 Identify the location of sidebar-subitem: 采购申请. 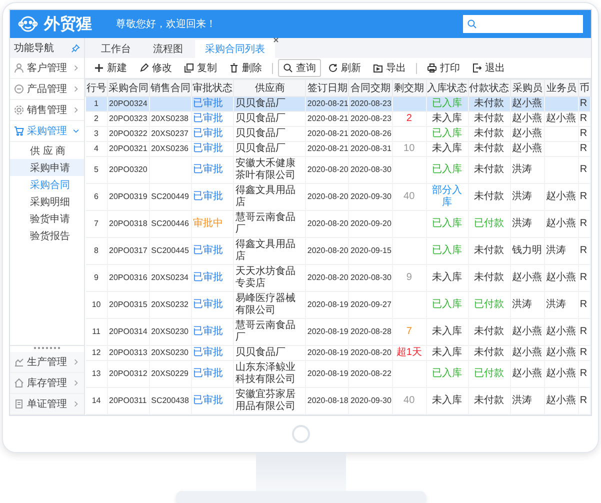
(47, 167).